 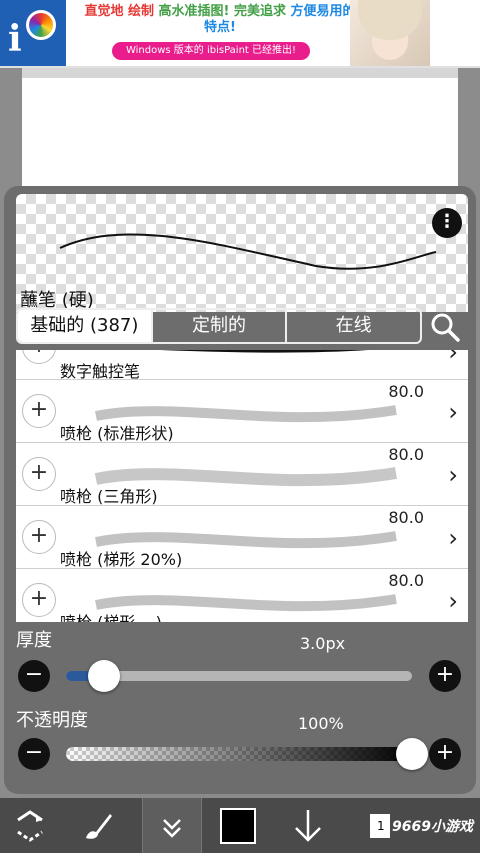 What do you see at coordinates (117, 433) in the screenshot?
I see `brush-item-name: 喷枪 (标准形状)` at bounding box center [117, 433].